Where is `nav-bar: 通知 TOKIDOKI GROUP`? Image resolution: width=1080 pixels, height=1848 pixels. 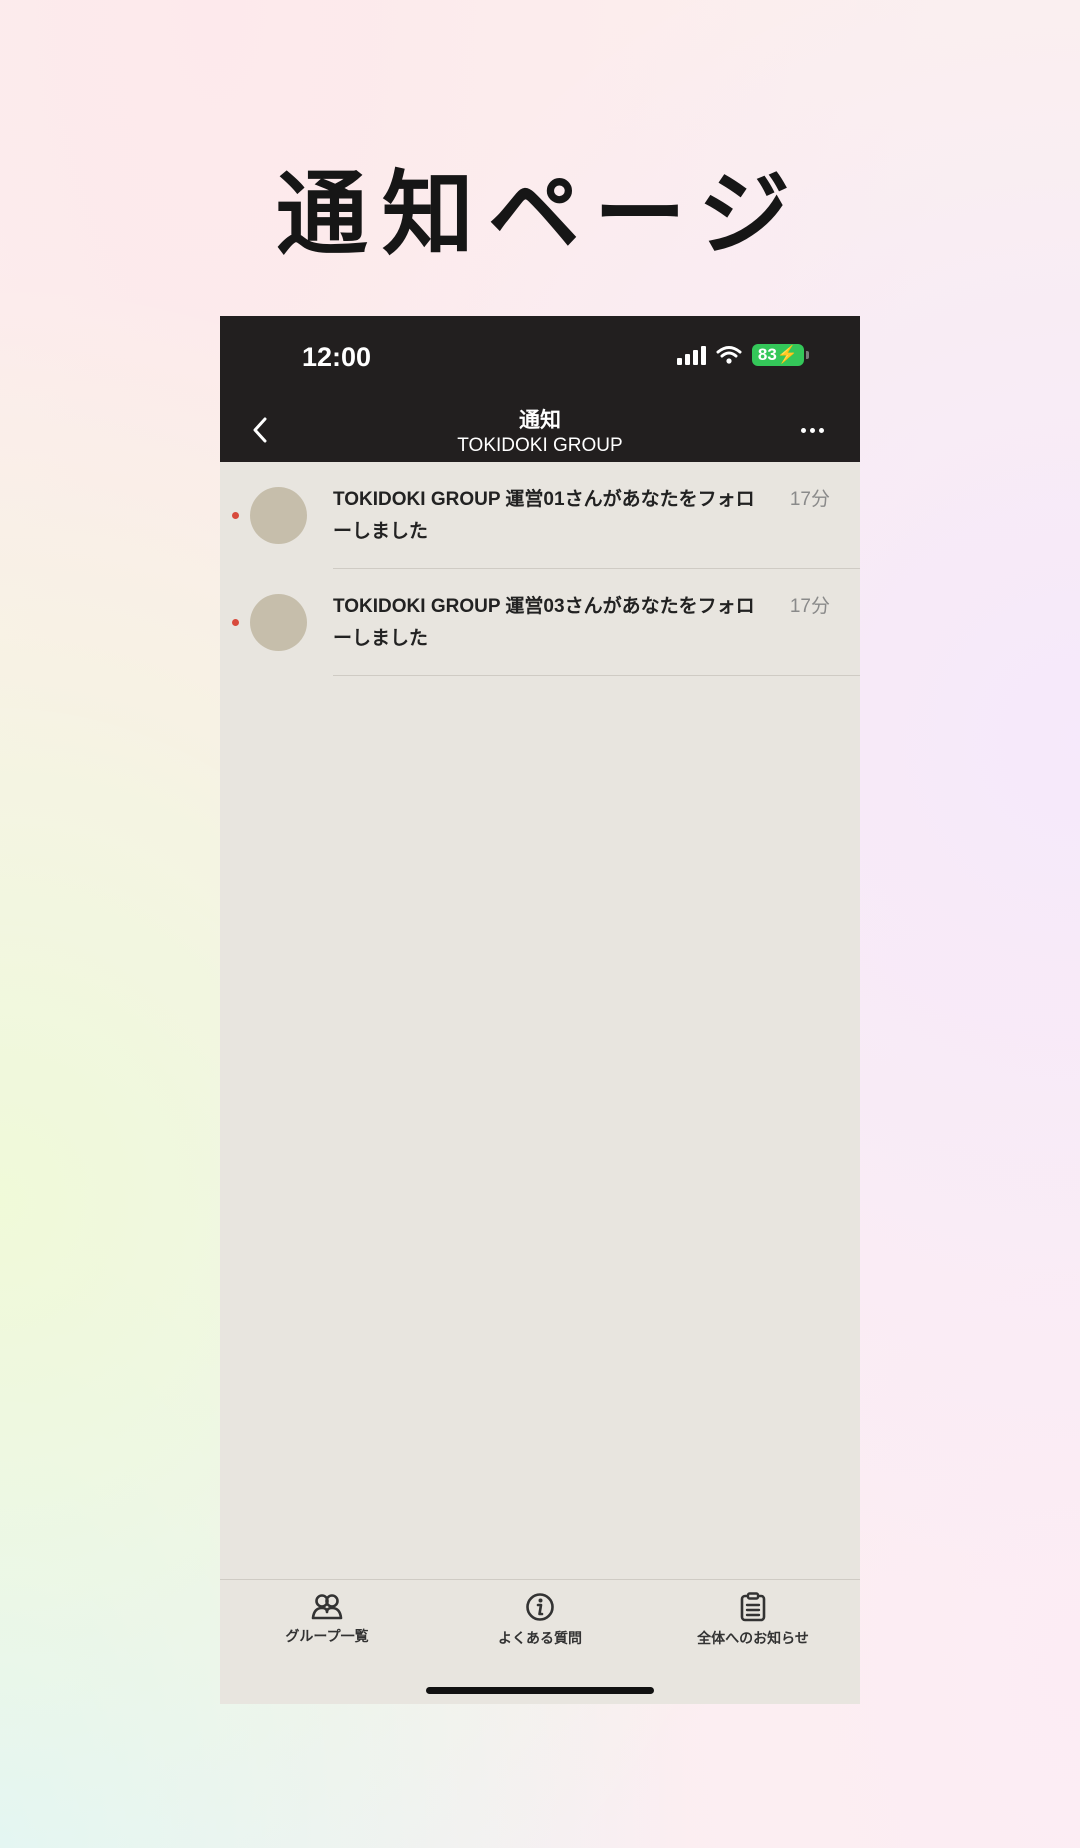 nav-bar: 通知 TOKIDOKI GROUP is located at coordinates (540, 431).